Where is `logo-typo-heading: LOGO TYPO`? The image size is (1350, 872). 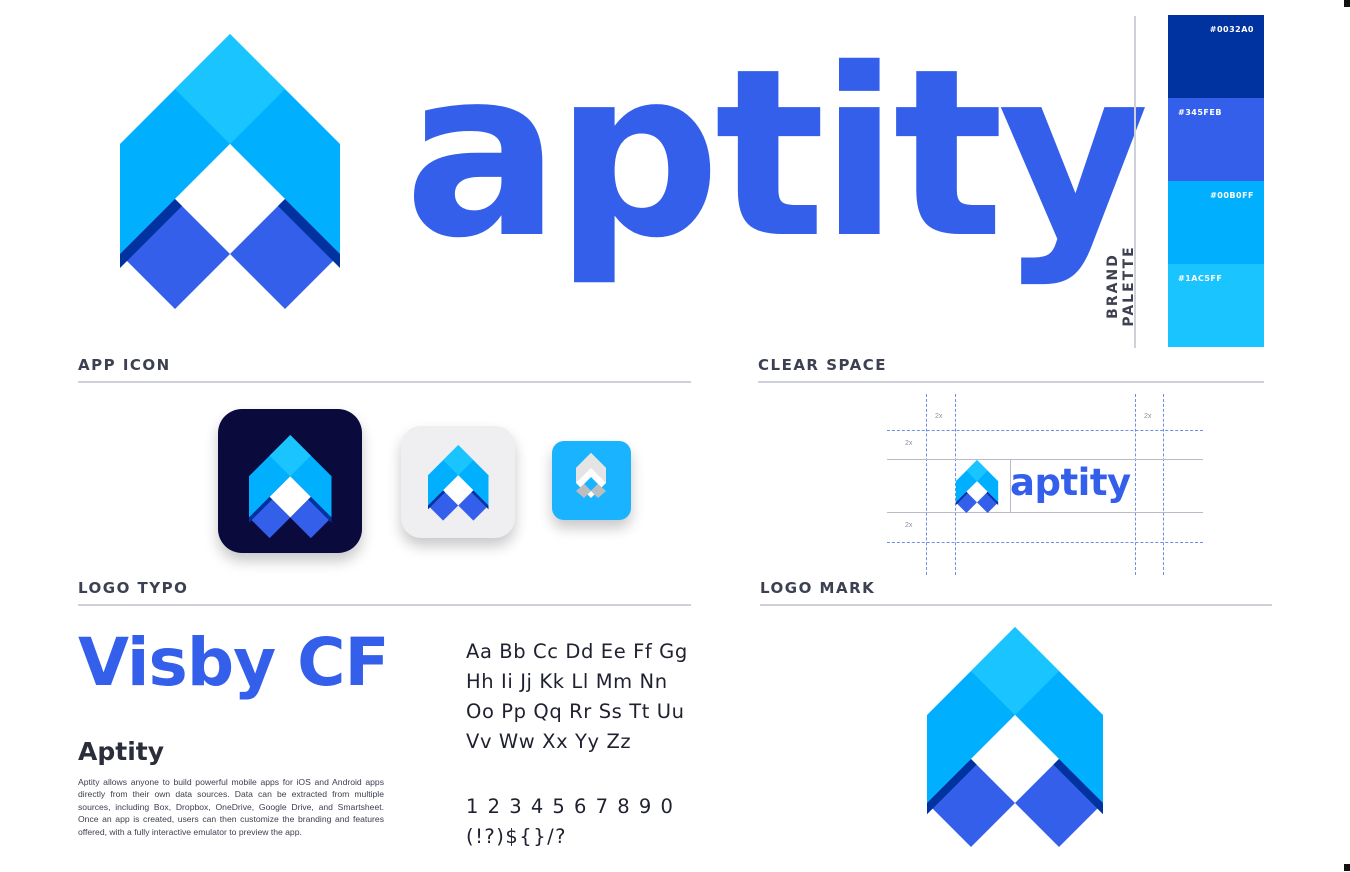
logo-typo-heading: LOGO TYPO is located at coordinates (133, 588).